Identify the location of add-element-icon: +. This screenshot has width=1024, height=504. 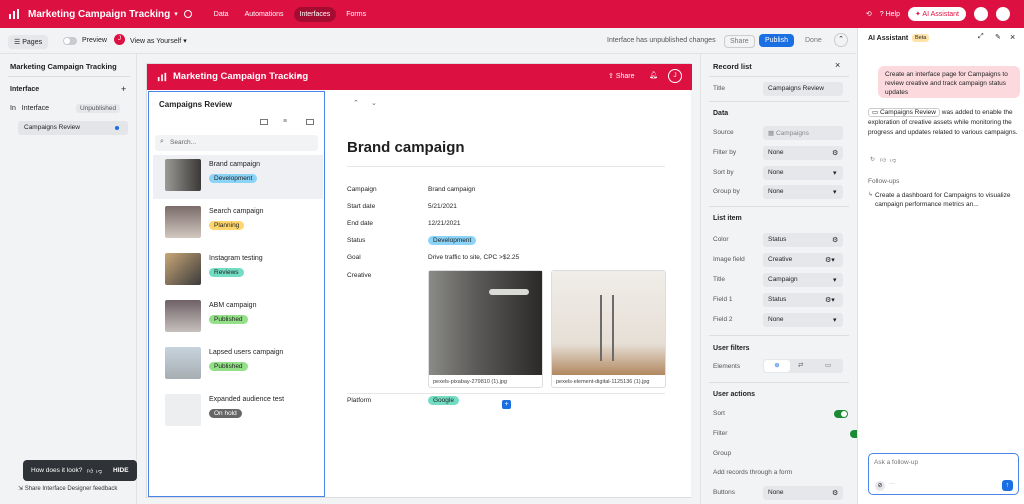
(506, 404).